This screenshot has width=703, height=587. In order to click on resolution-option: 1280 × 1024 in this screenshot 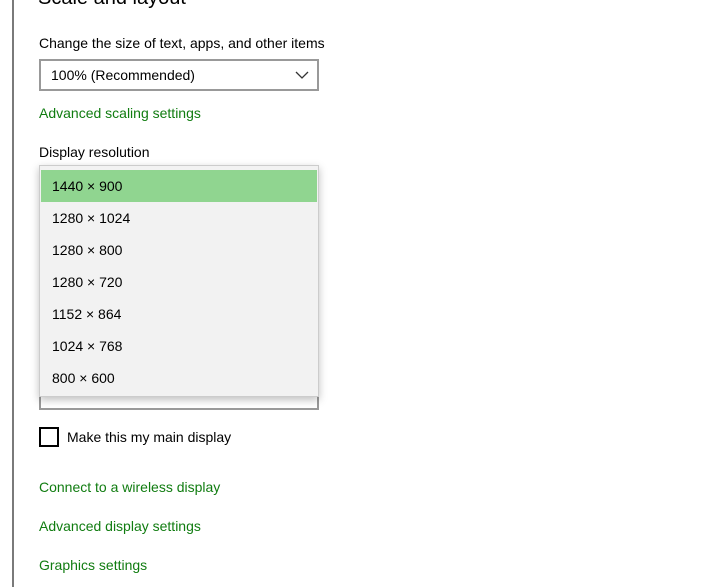, I will do `click(179, 218)`.